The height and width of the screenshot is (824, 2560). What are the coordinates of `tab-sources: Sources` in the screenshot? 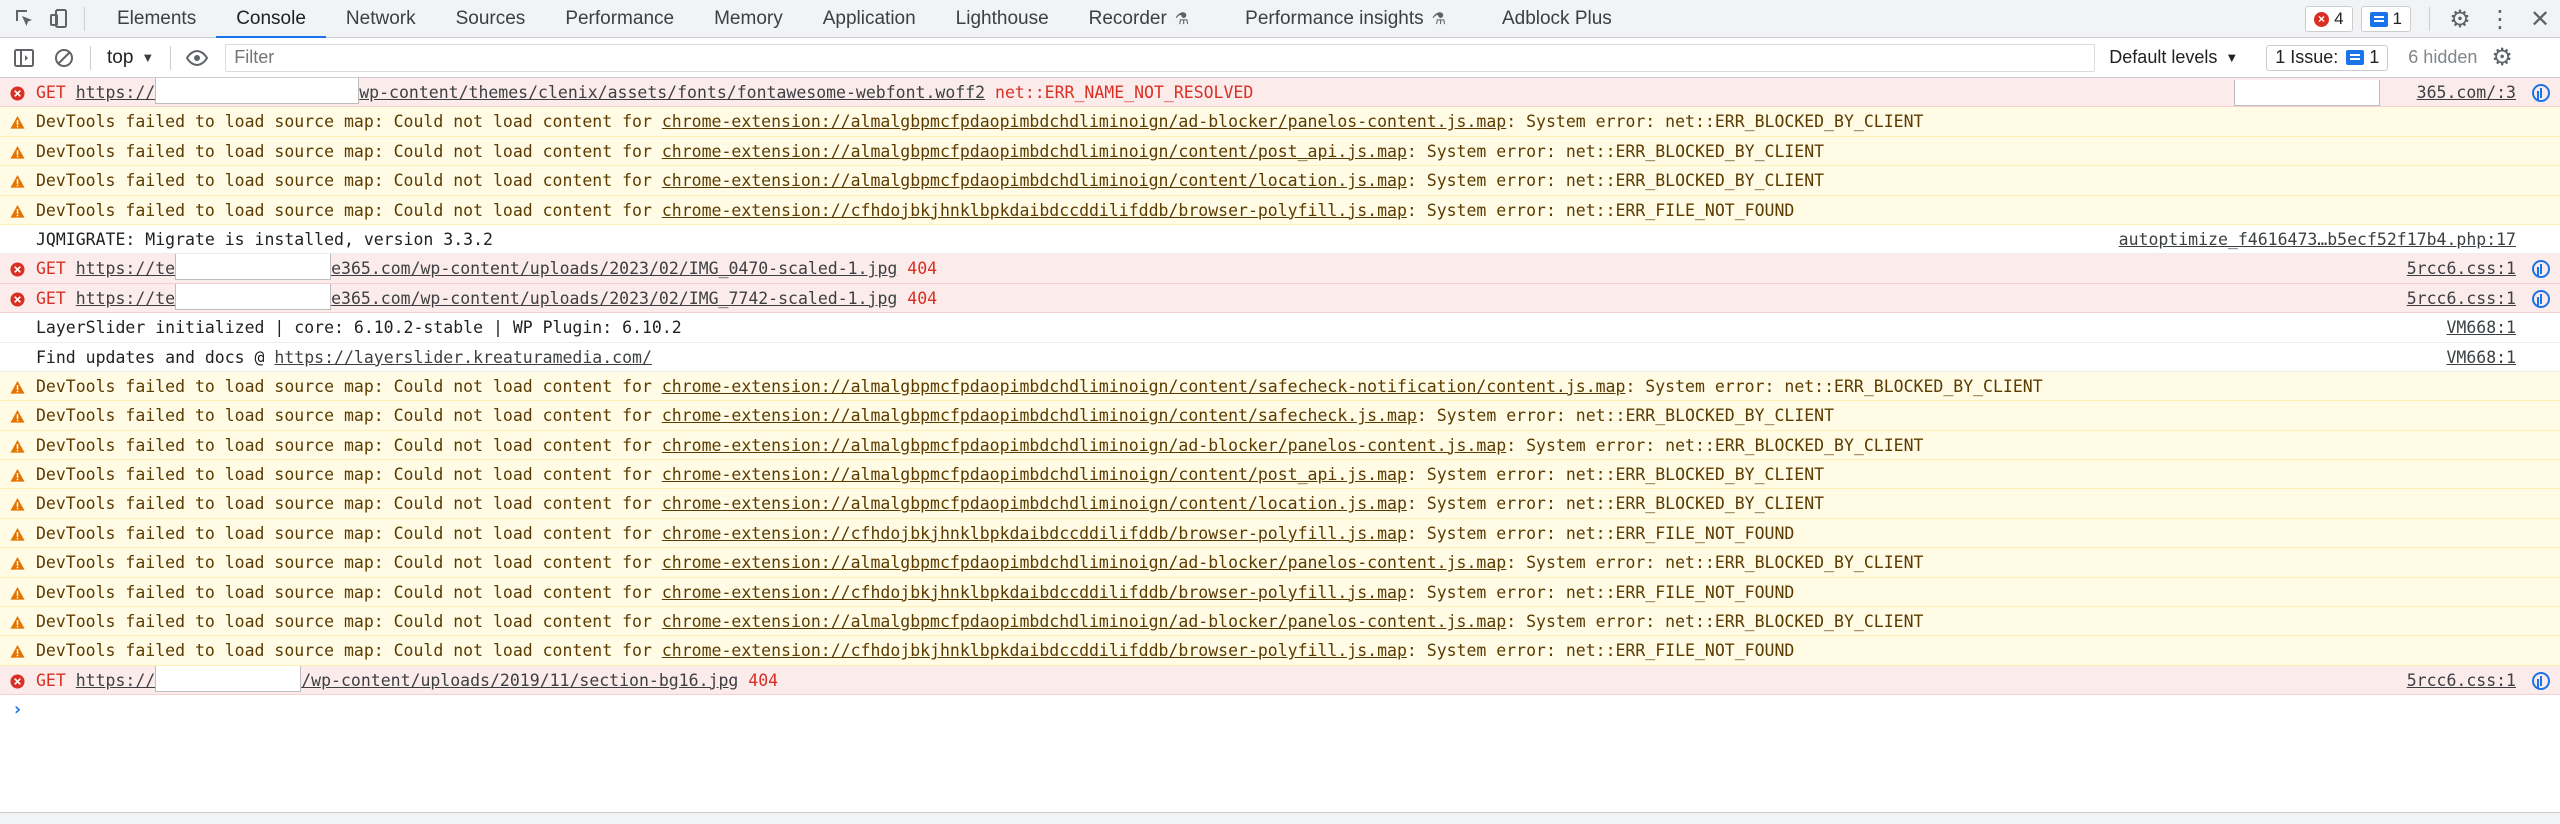 It's located at (491, 19).